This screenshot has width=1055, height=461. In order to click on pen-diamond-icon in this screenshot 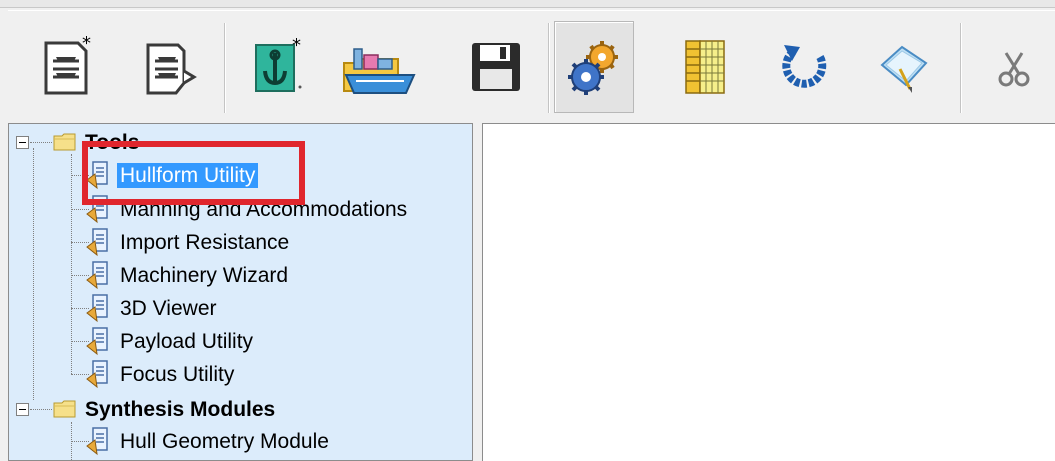, I will do `click(904, 69)`.